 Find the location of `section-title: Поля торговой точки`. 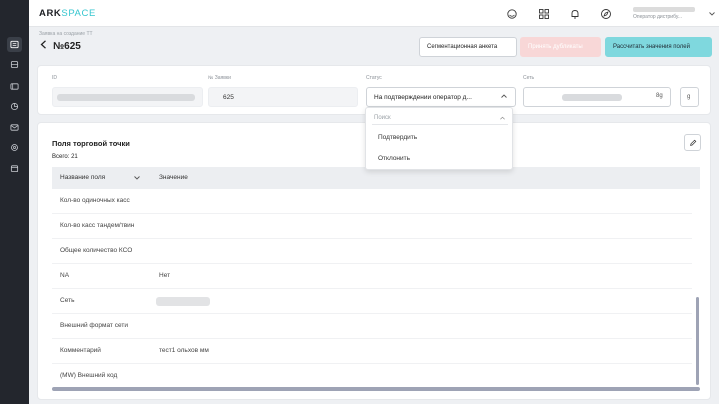

section-title: Поля торговой точки is located at coordinates (91, 143).